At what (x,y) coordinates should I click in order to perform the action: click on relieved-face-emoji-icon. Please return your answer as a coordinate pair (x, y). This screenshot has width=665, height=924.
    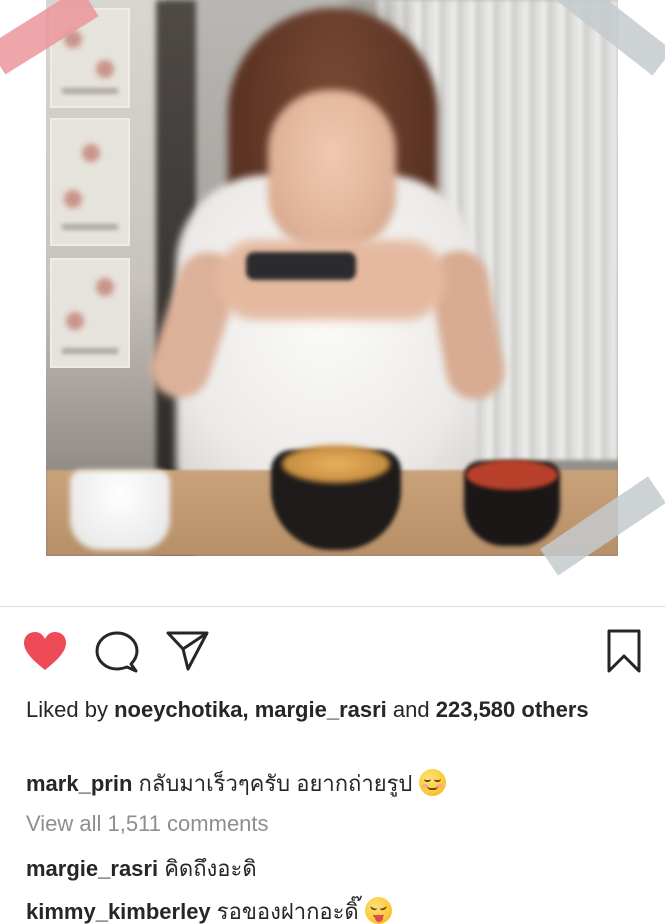
    Looking at the image, I should click on (432, 782).